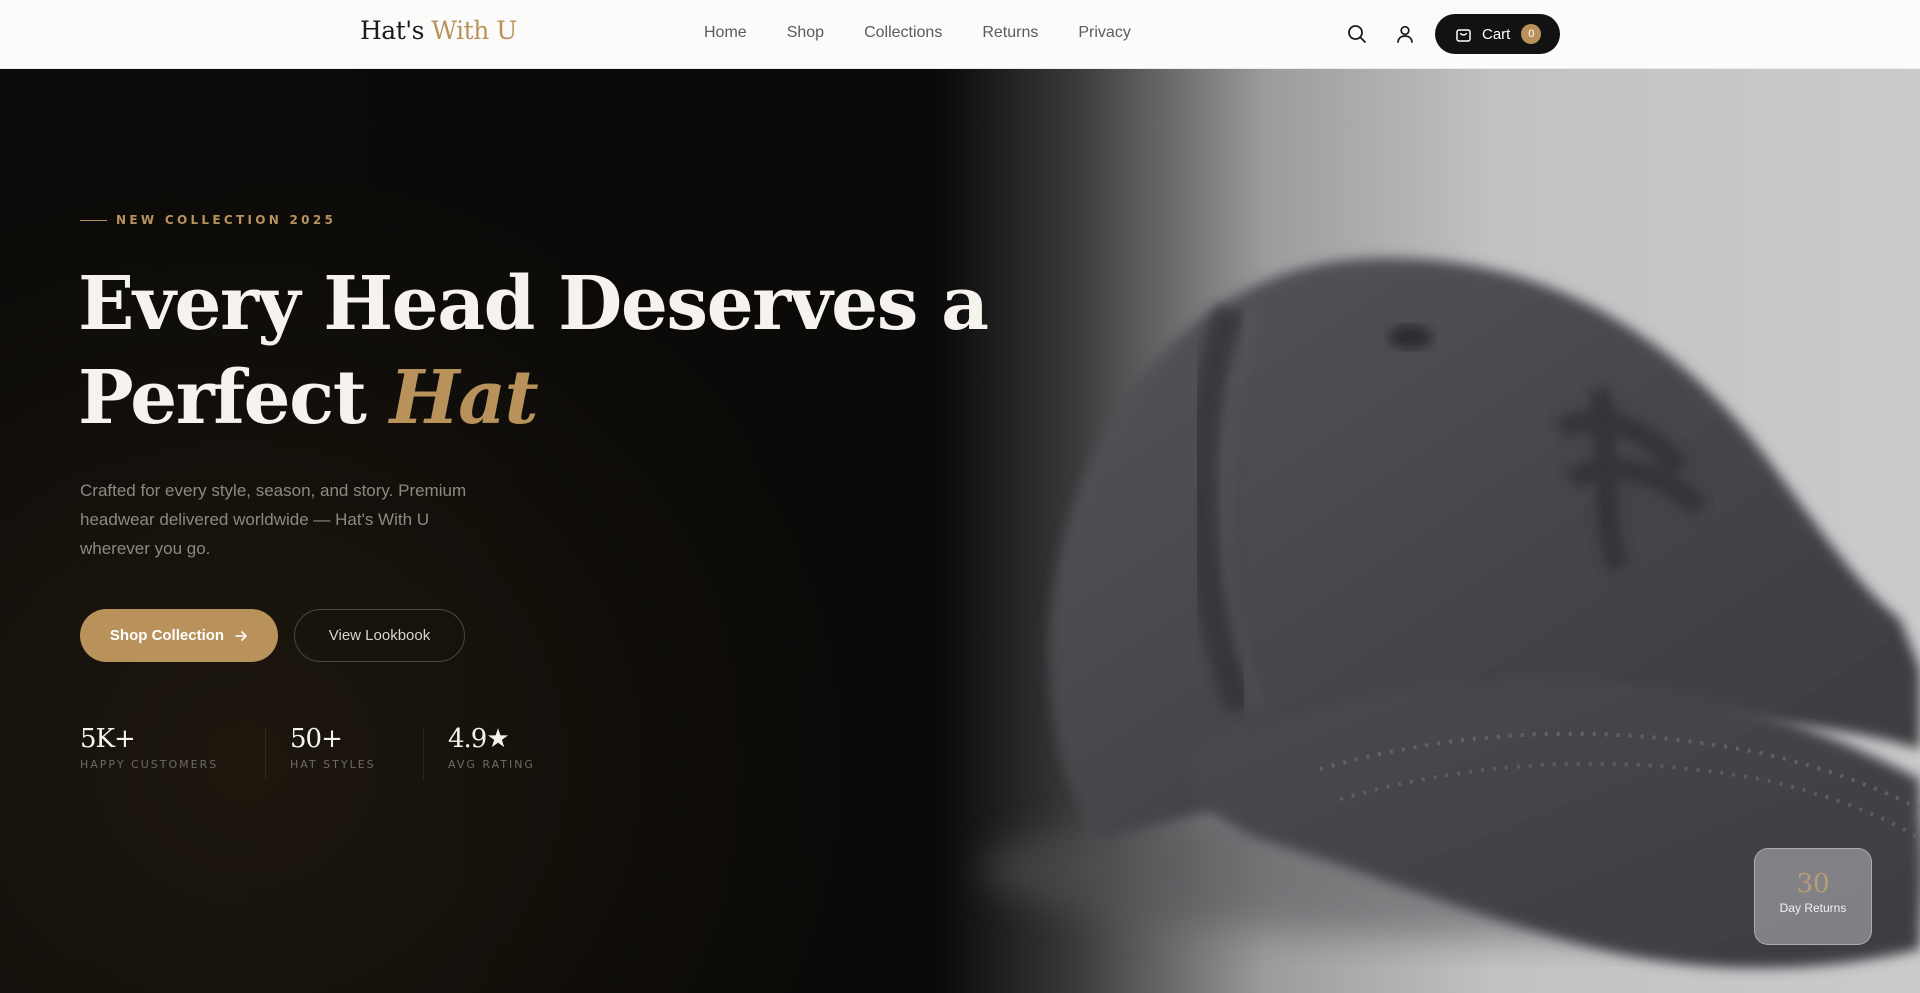 This screenshot has width=1920, height=993. I want to click on hero-headline: Every Head Deserves a Perfect Hat, so click(533, 351).